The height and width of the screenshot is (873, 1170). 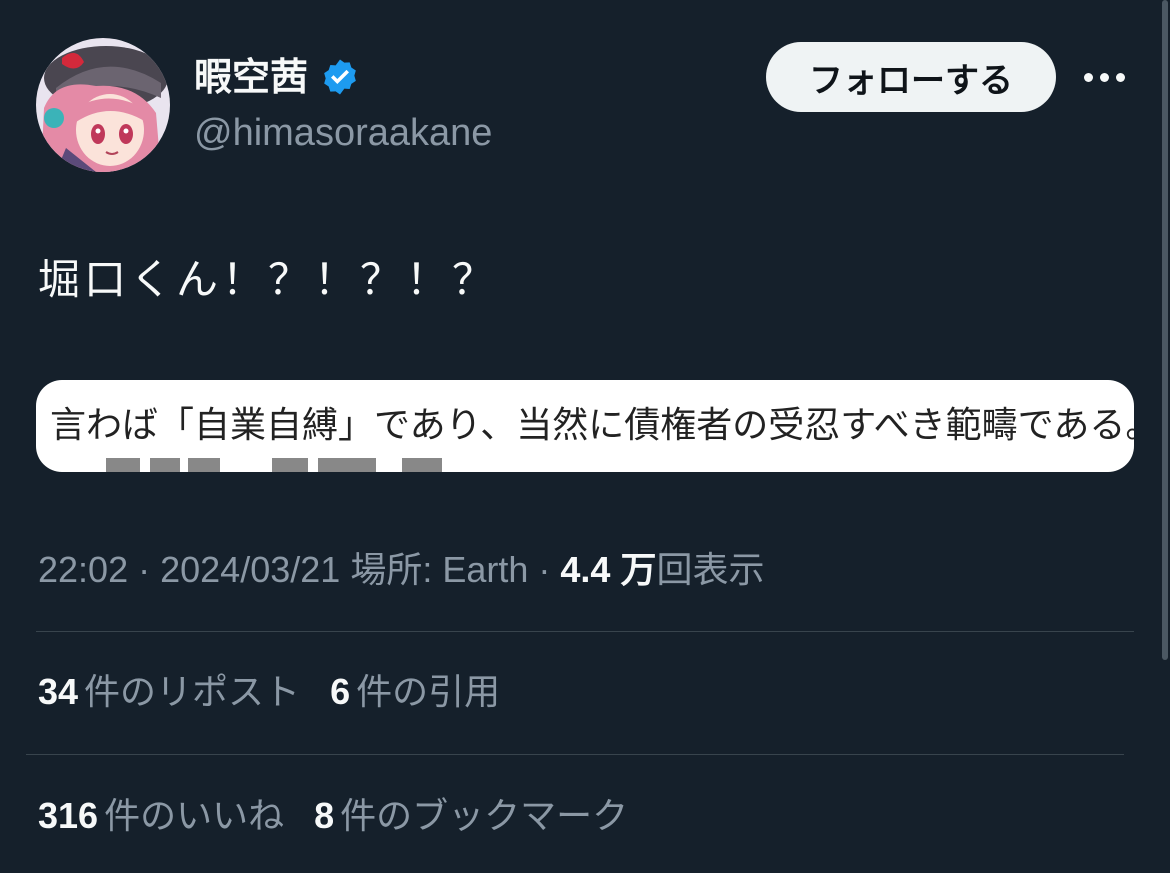 What do you see at coordinates (68, 815) in the screenshot?
I see `likes-count: 316` at bounding box center [68, 815].